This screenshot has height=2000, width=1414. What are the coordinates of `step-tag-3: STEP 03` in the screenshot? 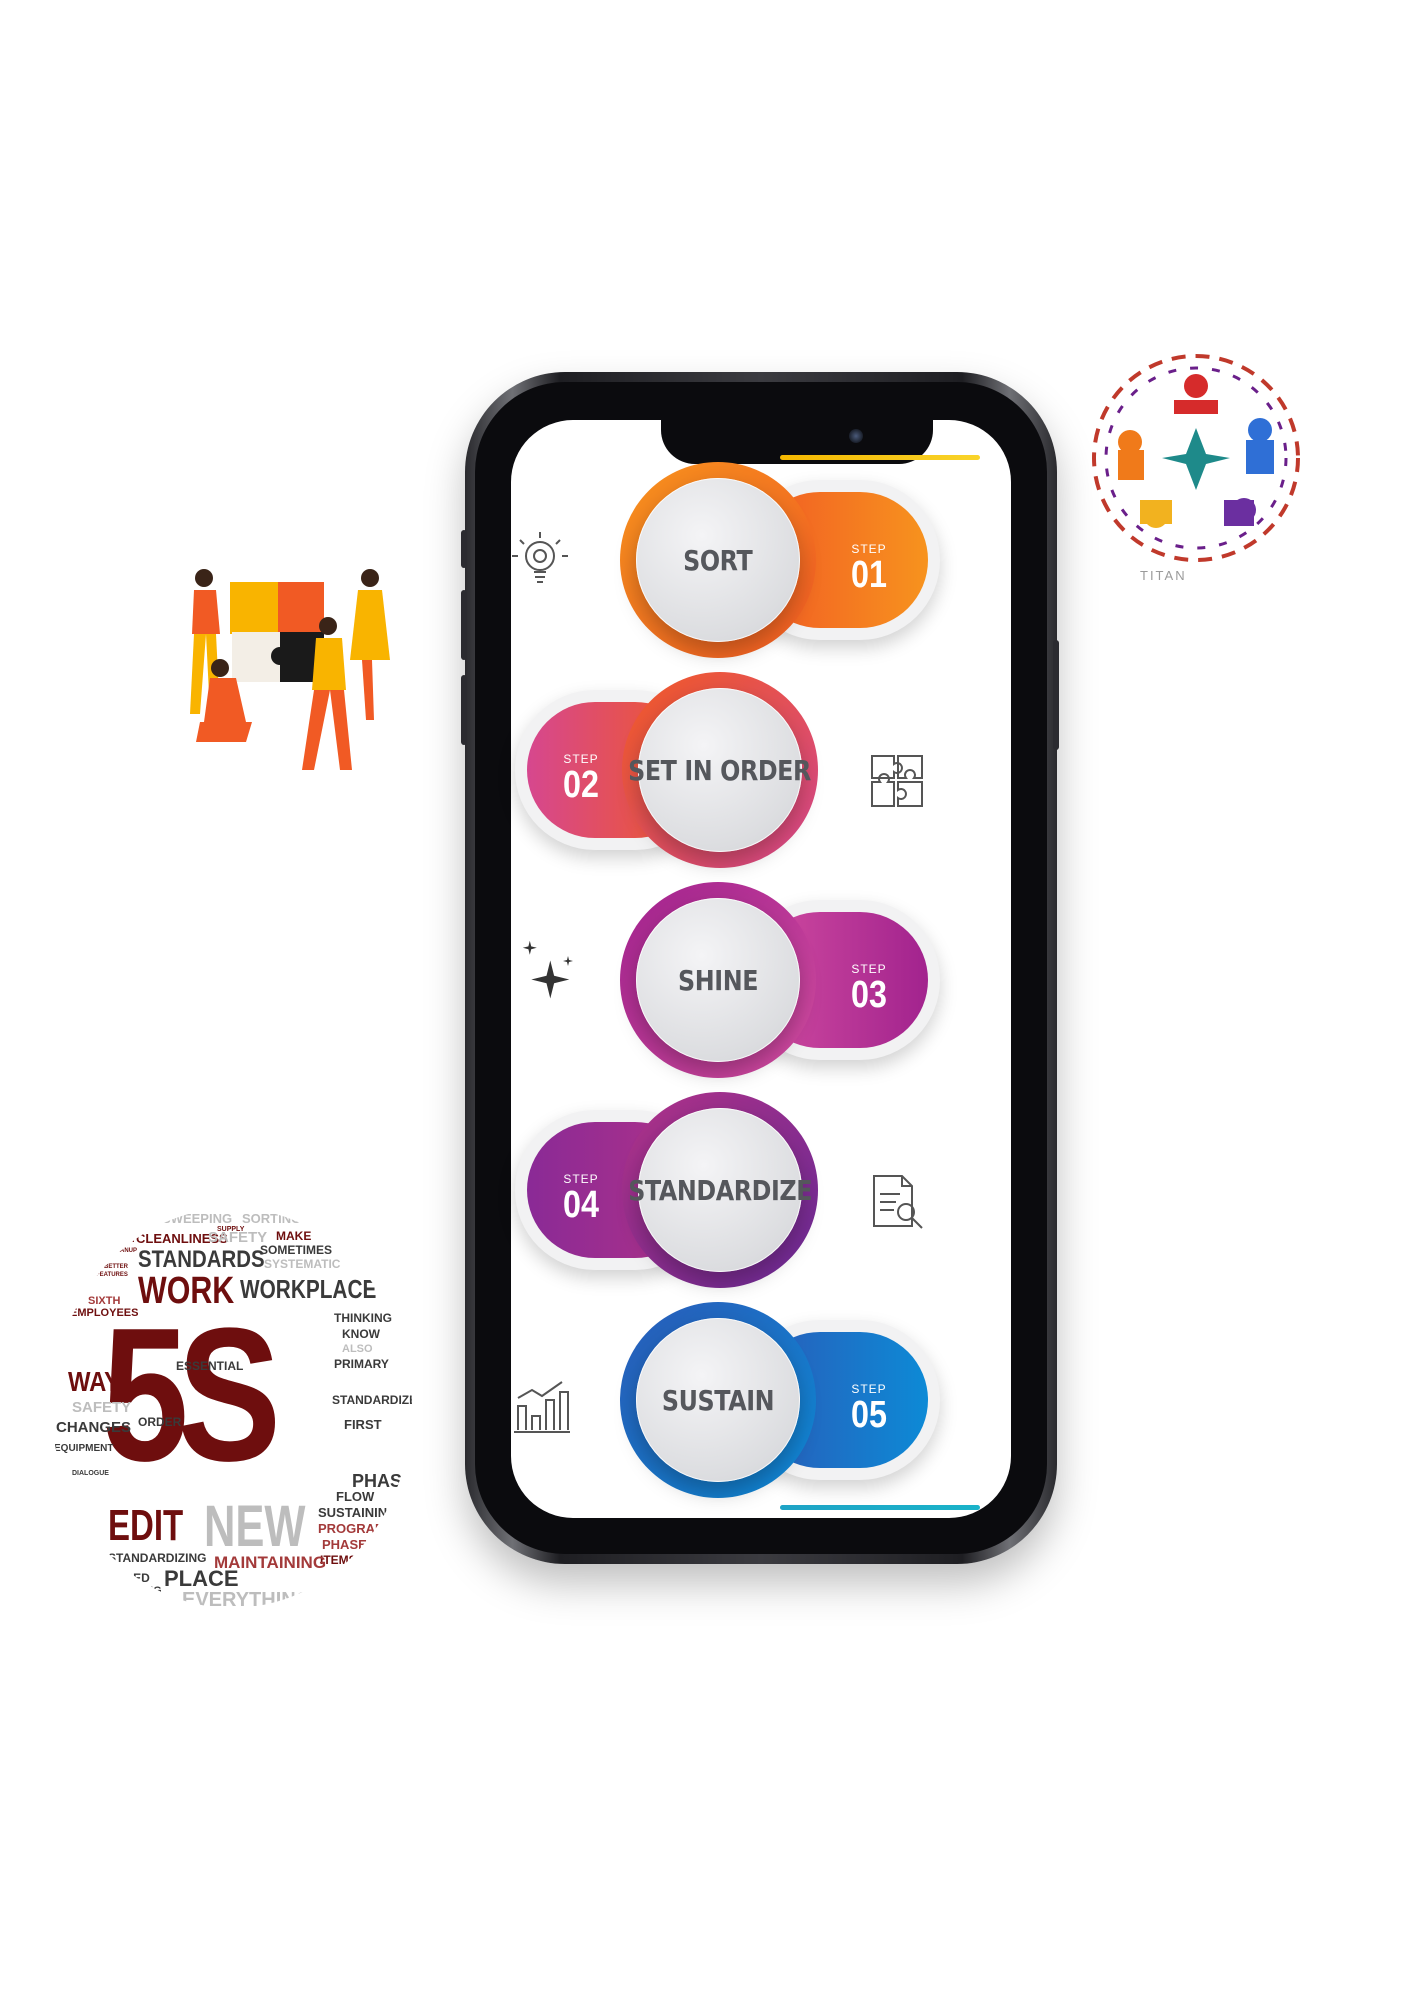 It's located at (869, 988).